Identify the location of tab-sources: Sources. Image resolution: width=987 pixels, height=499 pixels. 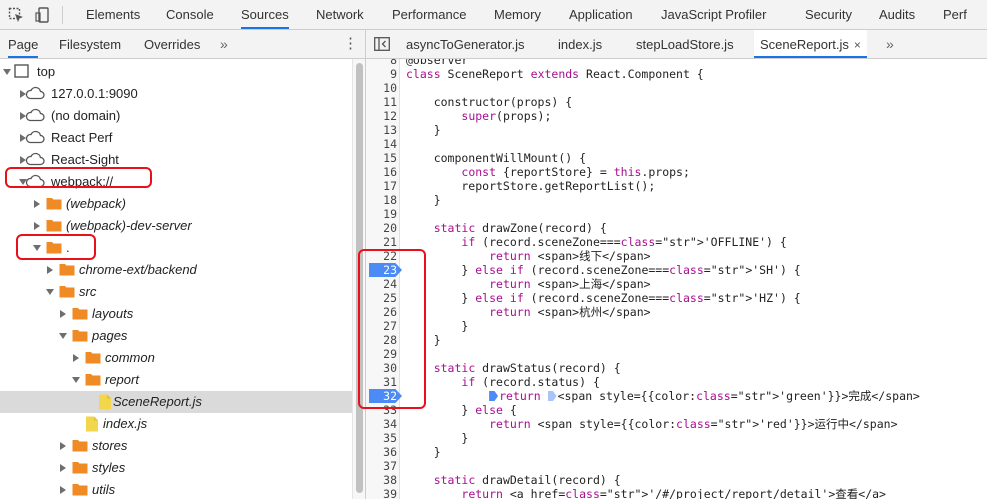
(265, 14).